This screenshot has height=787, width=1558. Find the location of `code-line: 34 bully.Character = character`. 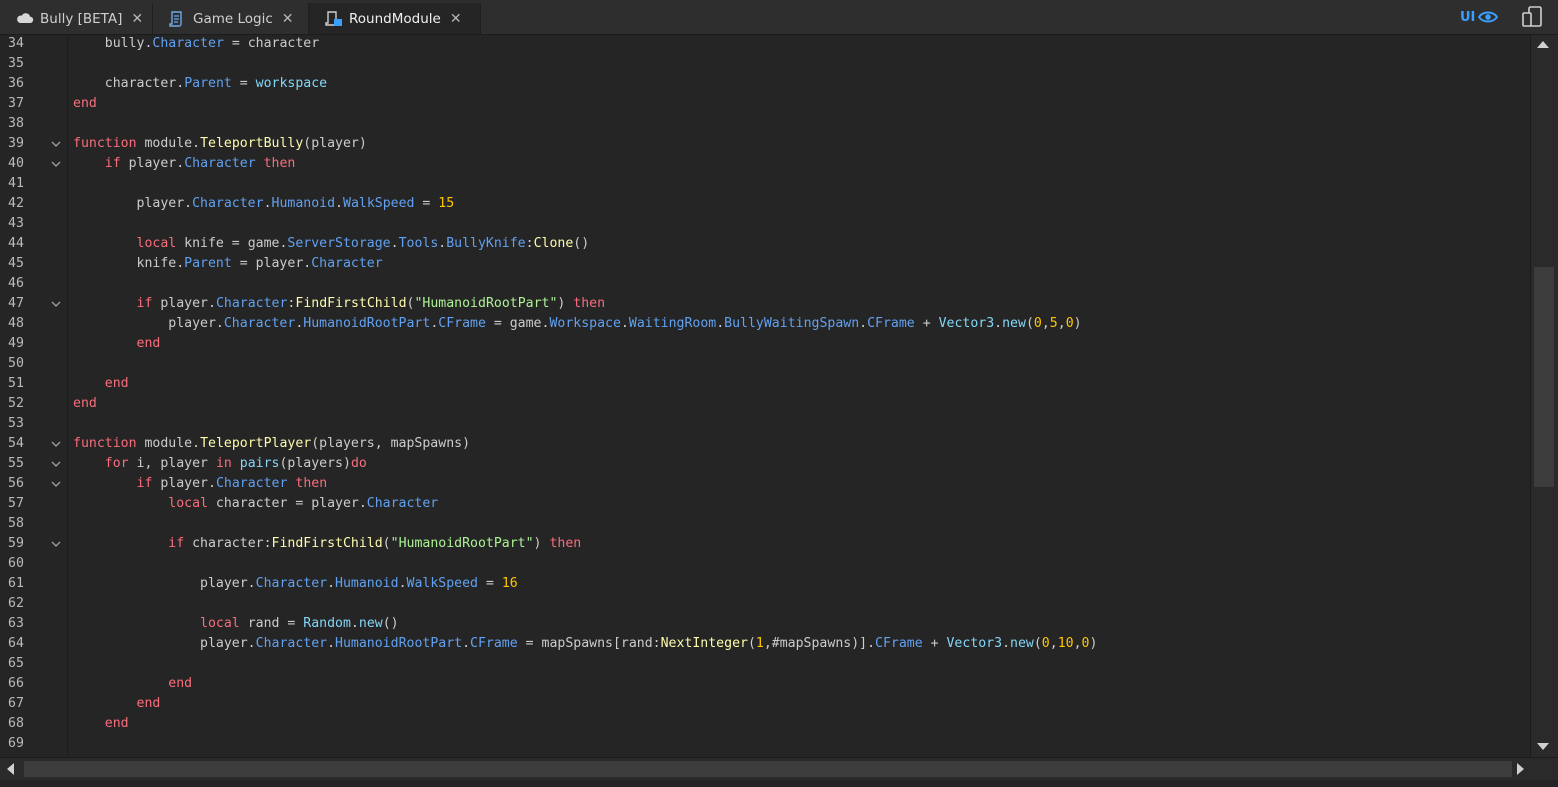

code-line: 34 bully.Character = character is located at coordinates (765, 44).